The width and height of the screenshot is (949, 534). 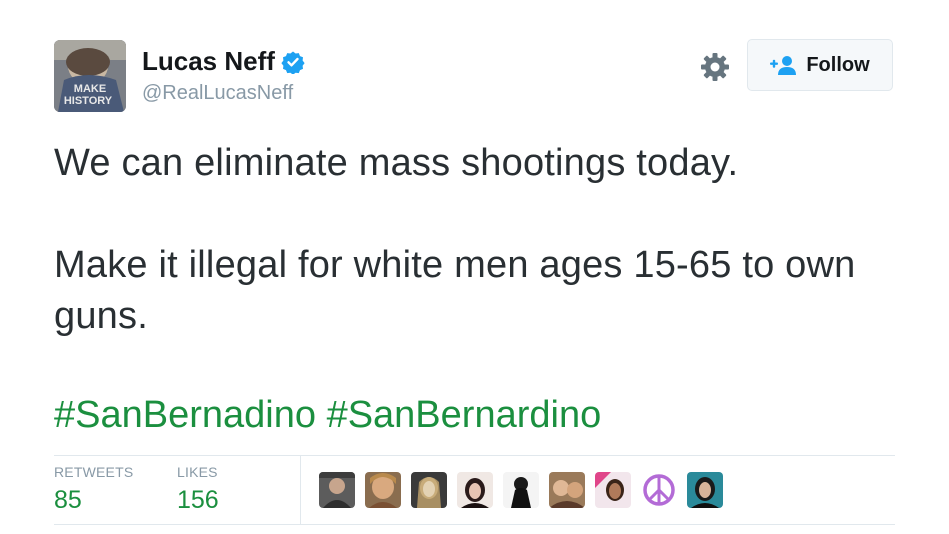 What do you see at coordinates (94, 472) in the screenshot?
I see `retweets-label: RETWEETS` at bounding box center [94, 472].